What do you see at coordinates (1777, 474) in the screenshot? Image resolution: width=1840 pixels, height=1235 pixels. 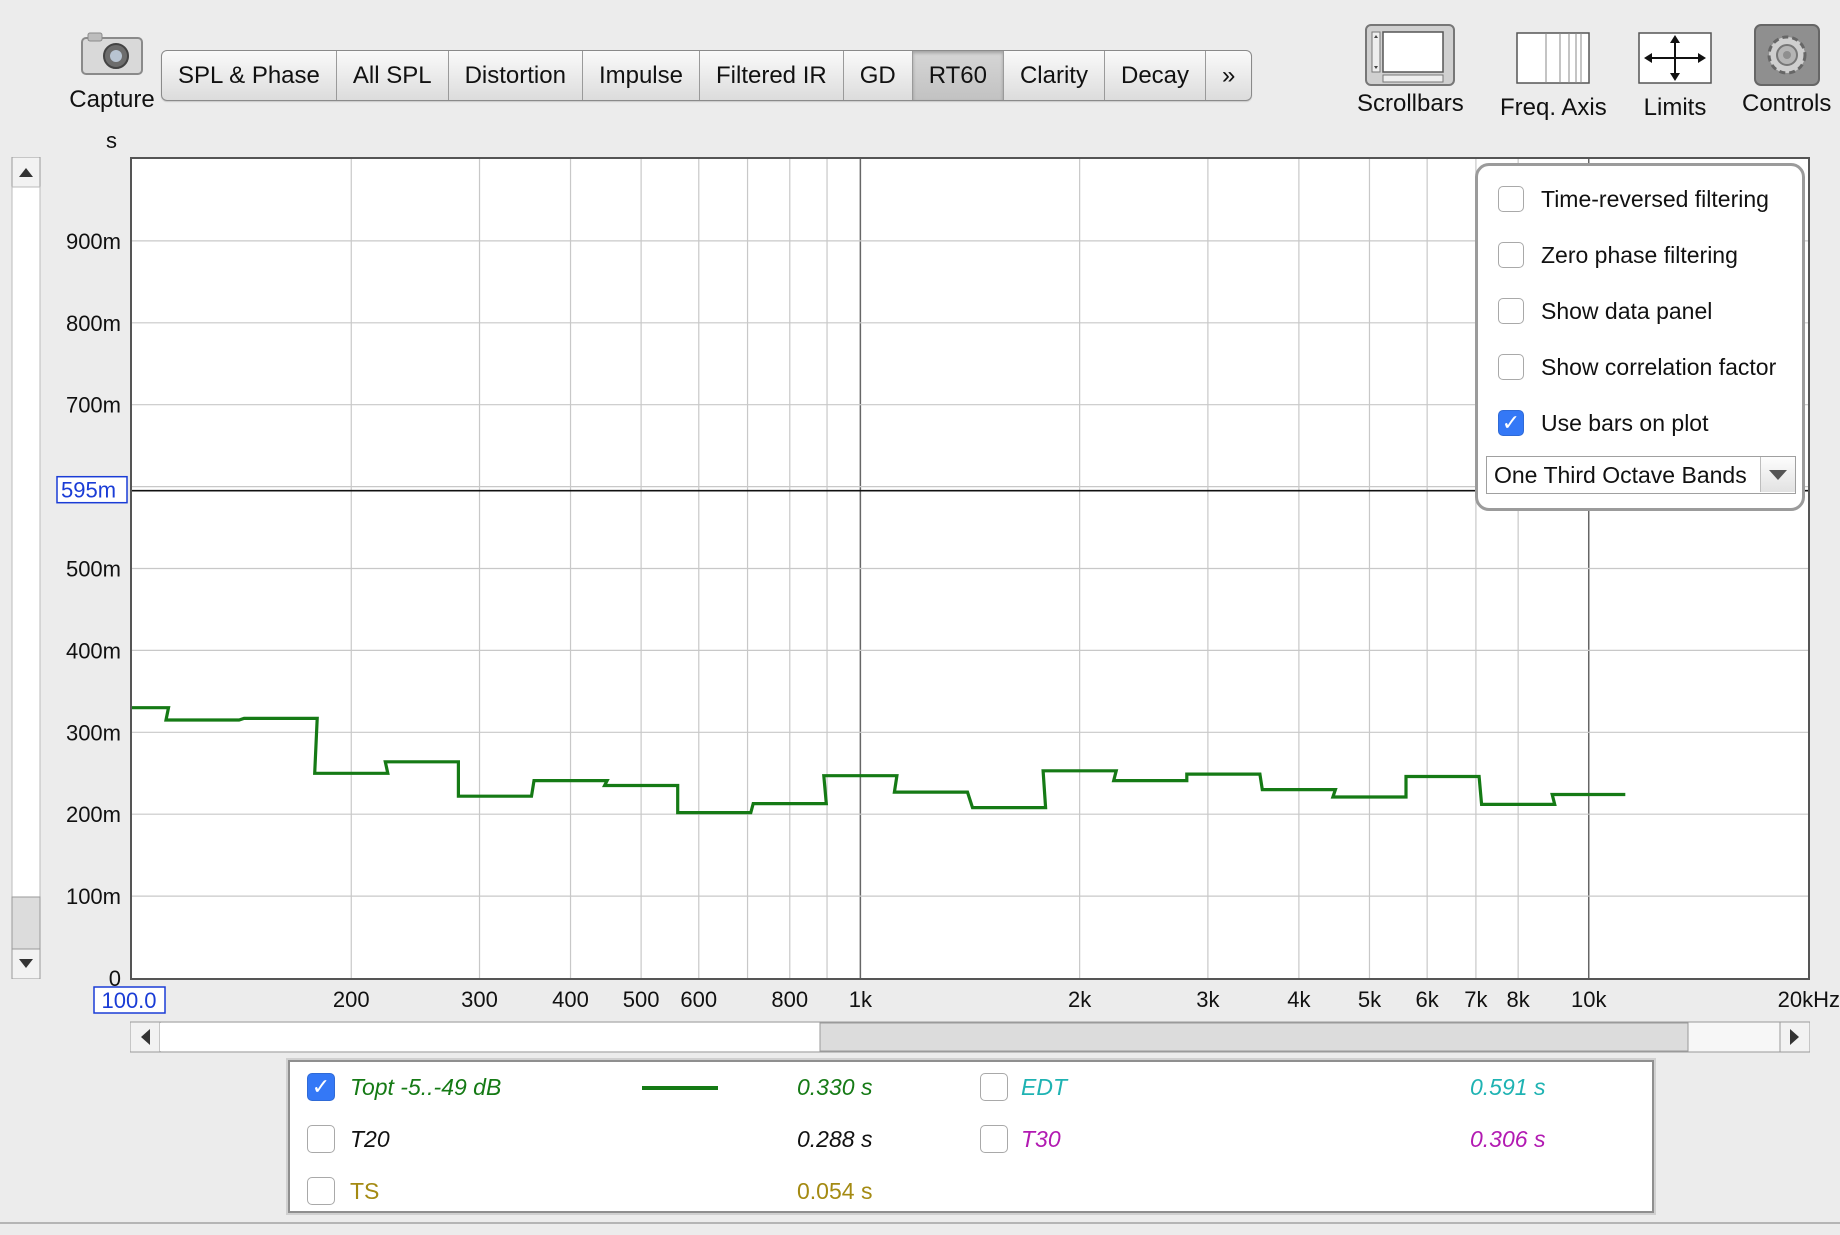 I see `chevron-down-icon` at bounding box center [1777, 474].